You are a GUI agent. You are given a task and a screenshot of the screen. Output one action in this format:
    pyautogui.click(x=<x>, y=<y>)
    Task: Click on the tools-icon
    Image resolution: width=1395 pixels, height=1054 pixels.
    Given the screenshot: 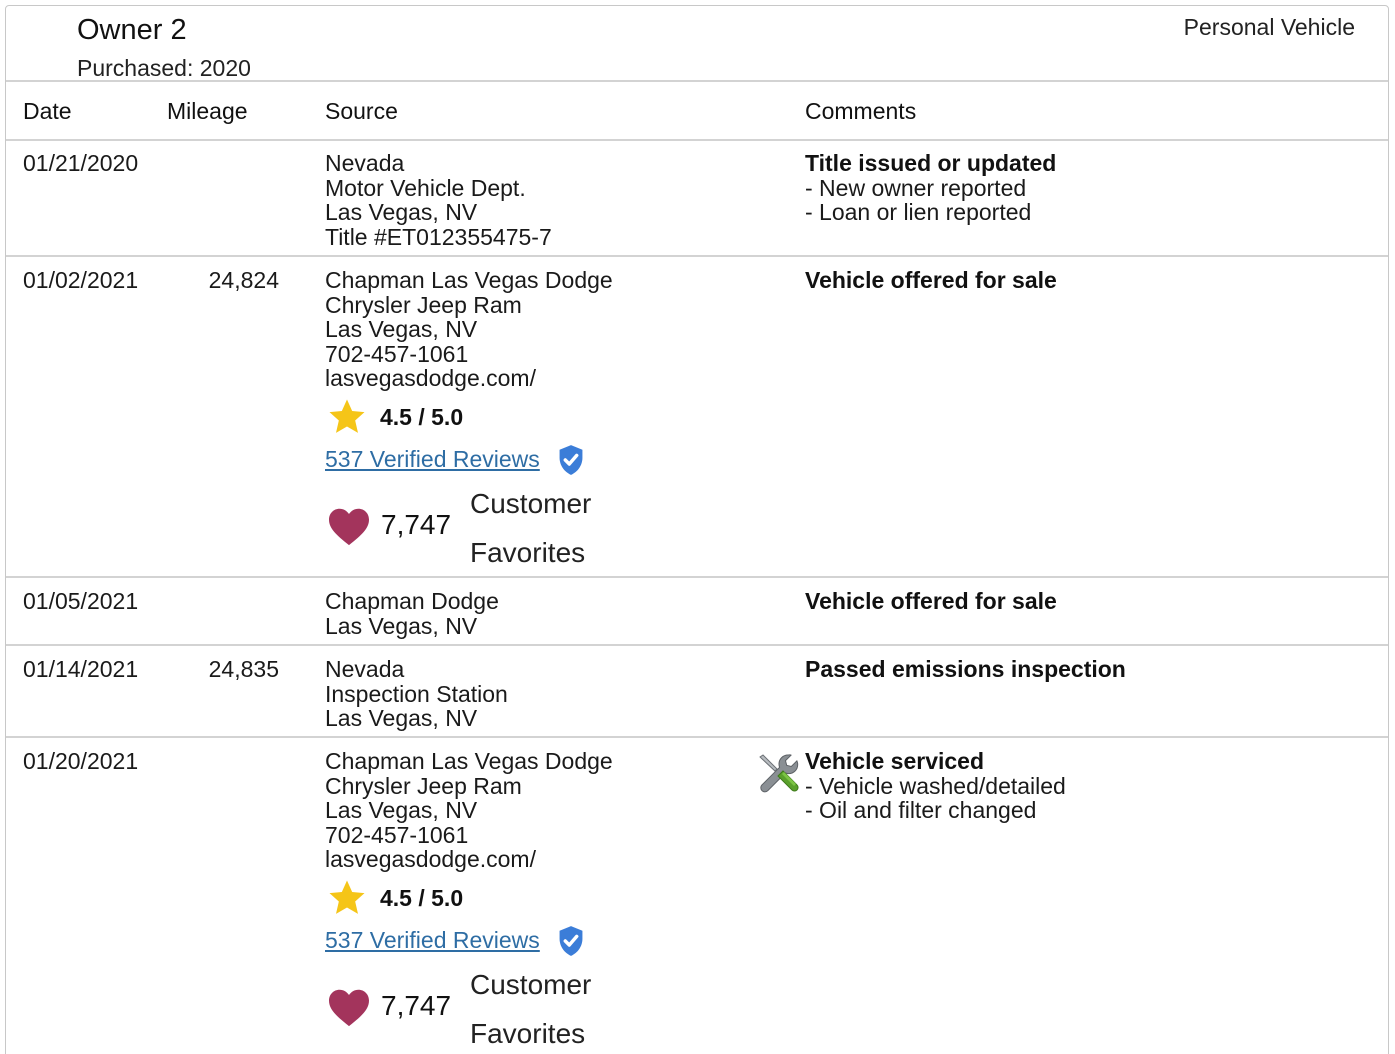 What is the action you would take?
    pyautogui.click(x=779, y=773)
    